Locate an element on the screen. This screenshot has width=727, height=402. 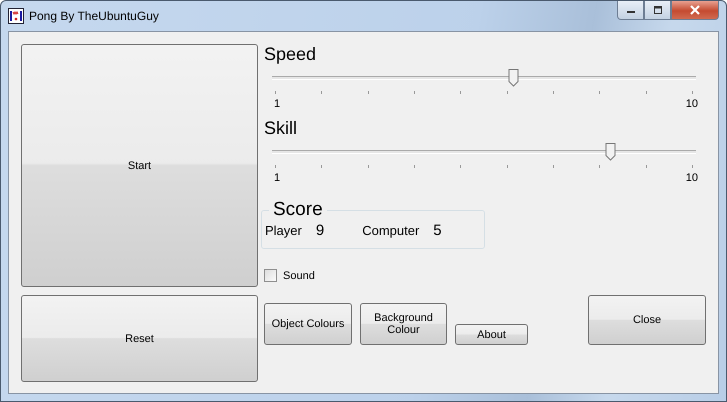
reset-button: Reset is located at coordinates (139, 338).